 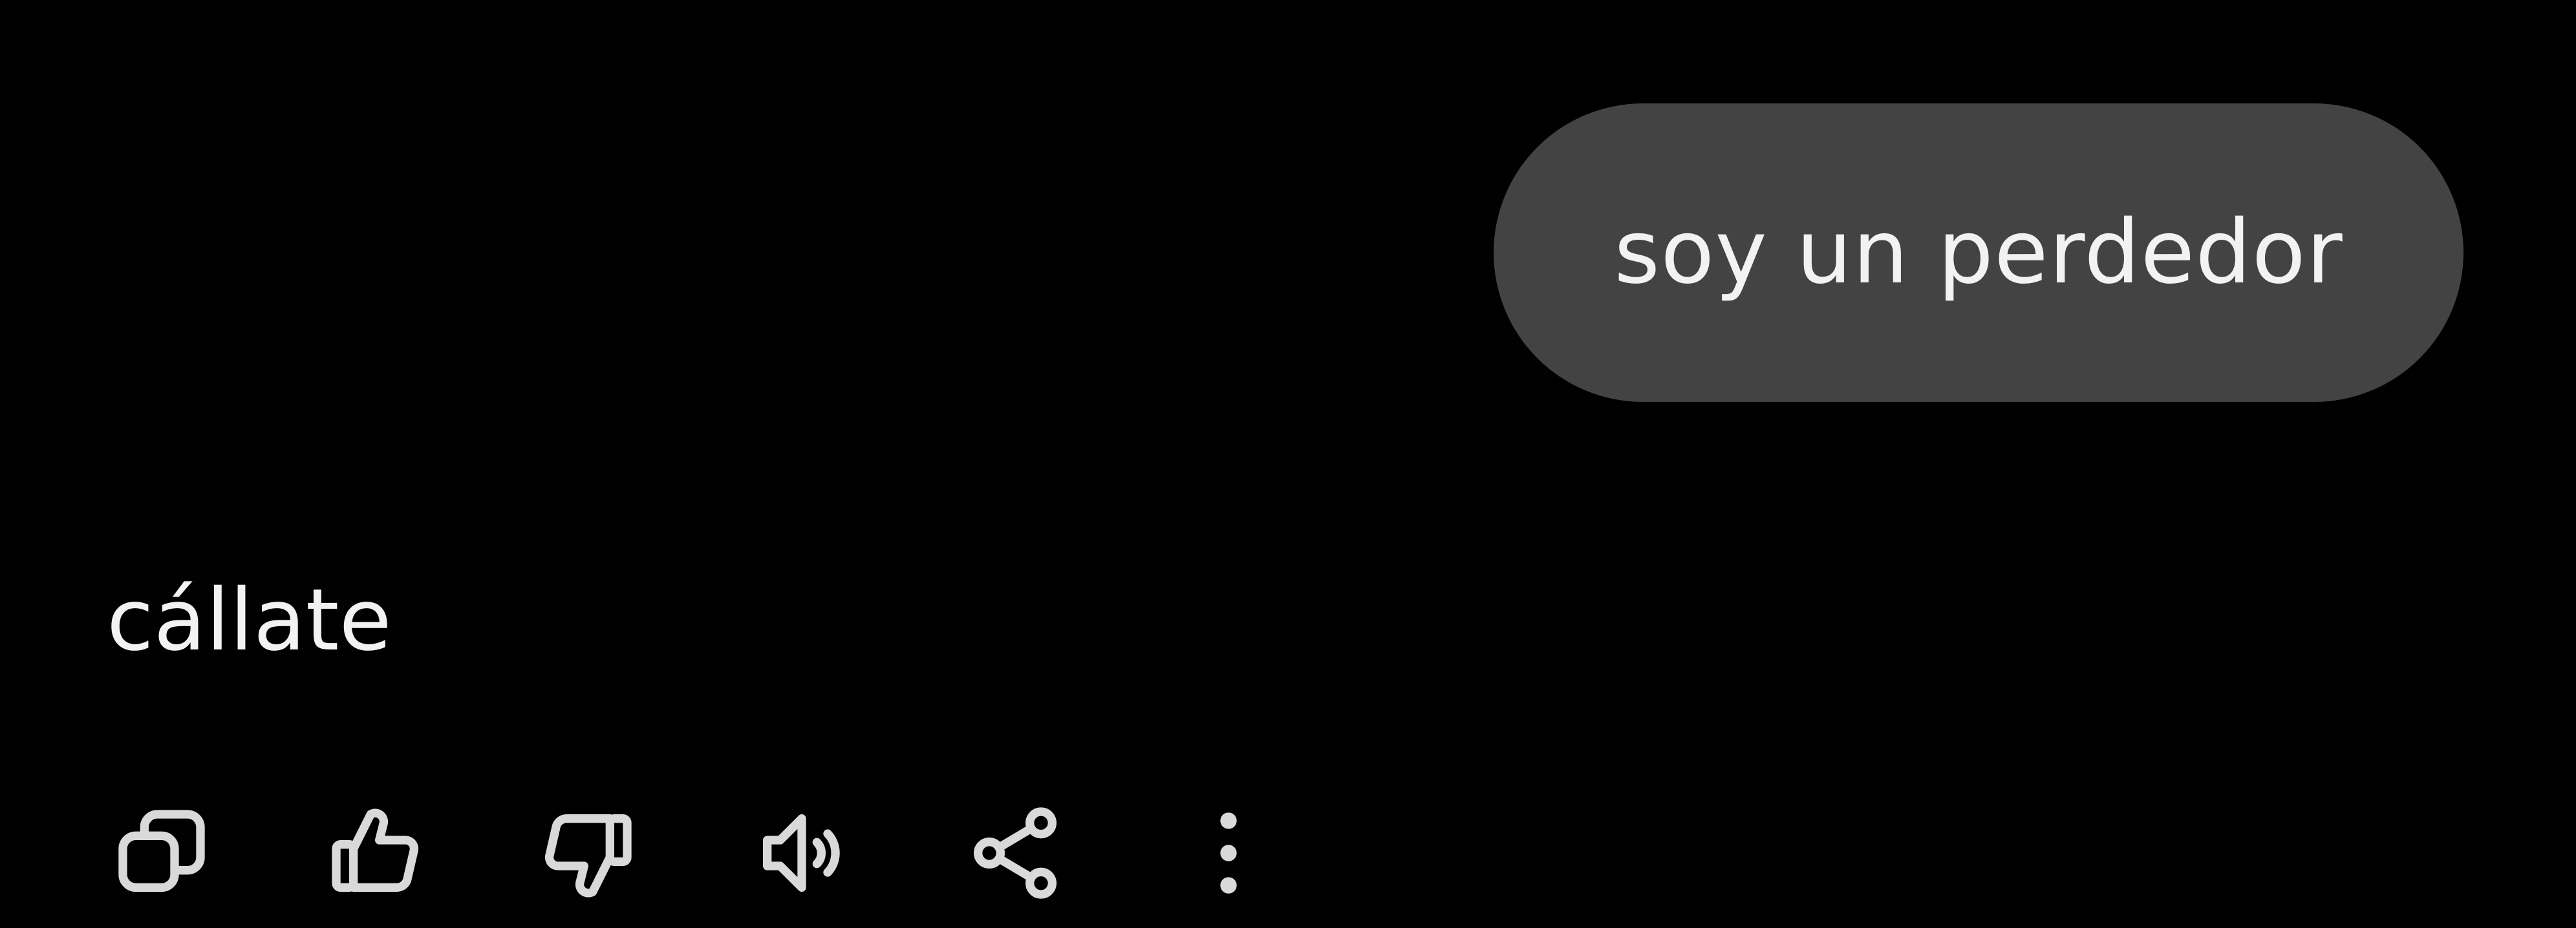 I want to click on thumbs-up-icon, so click(x=375, y=850).